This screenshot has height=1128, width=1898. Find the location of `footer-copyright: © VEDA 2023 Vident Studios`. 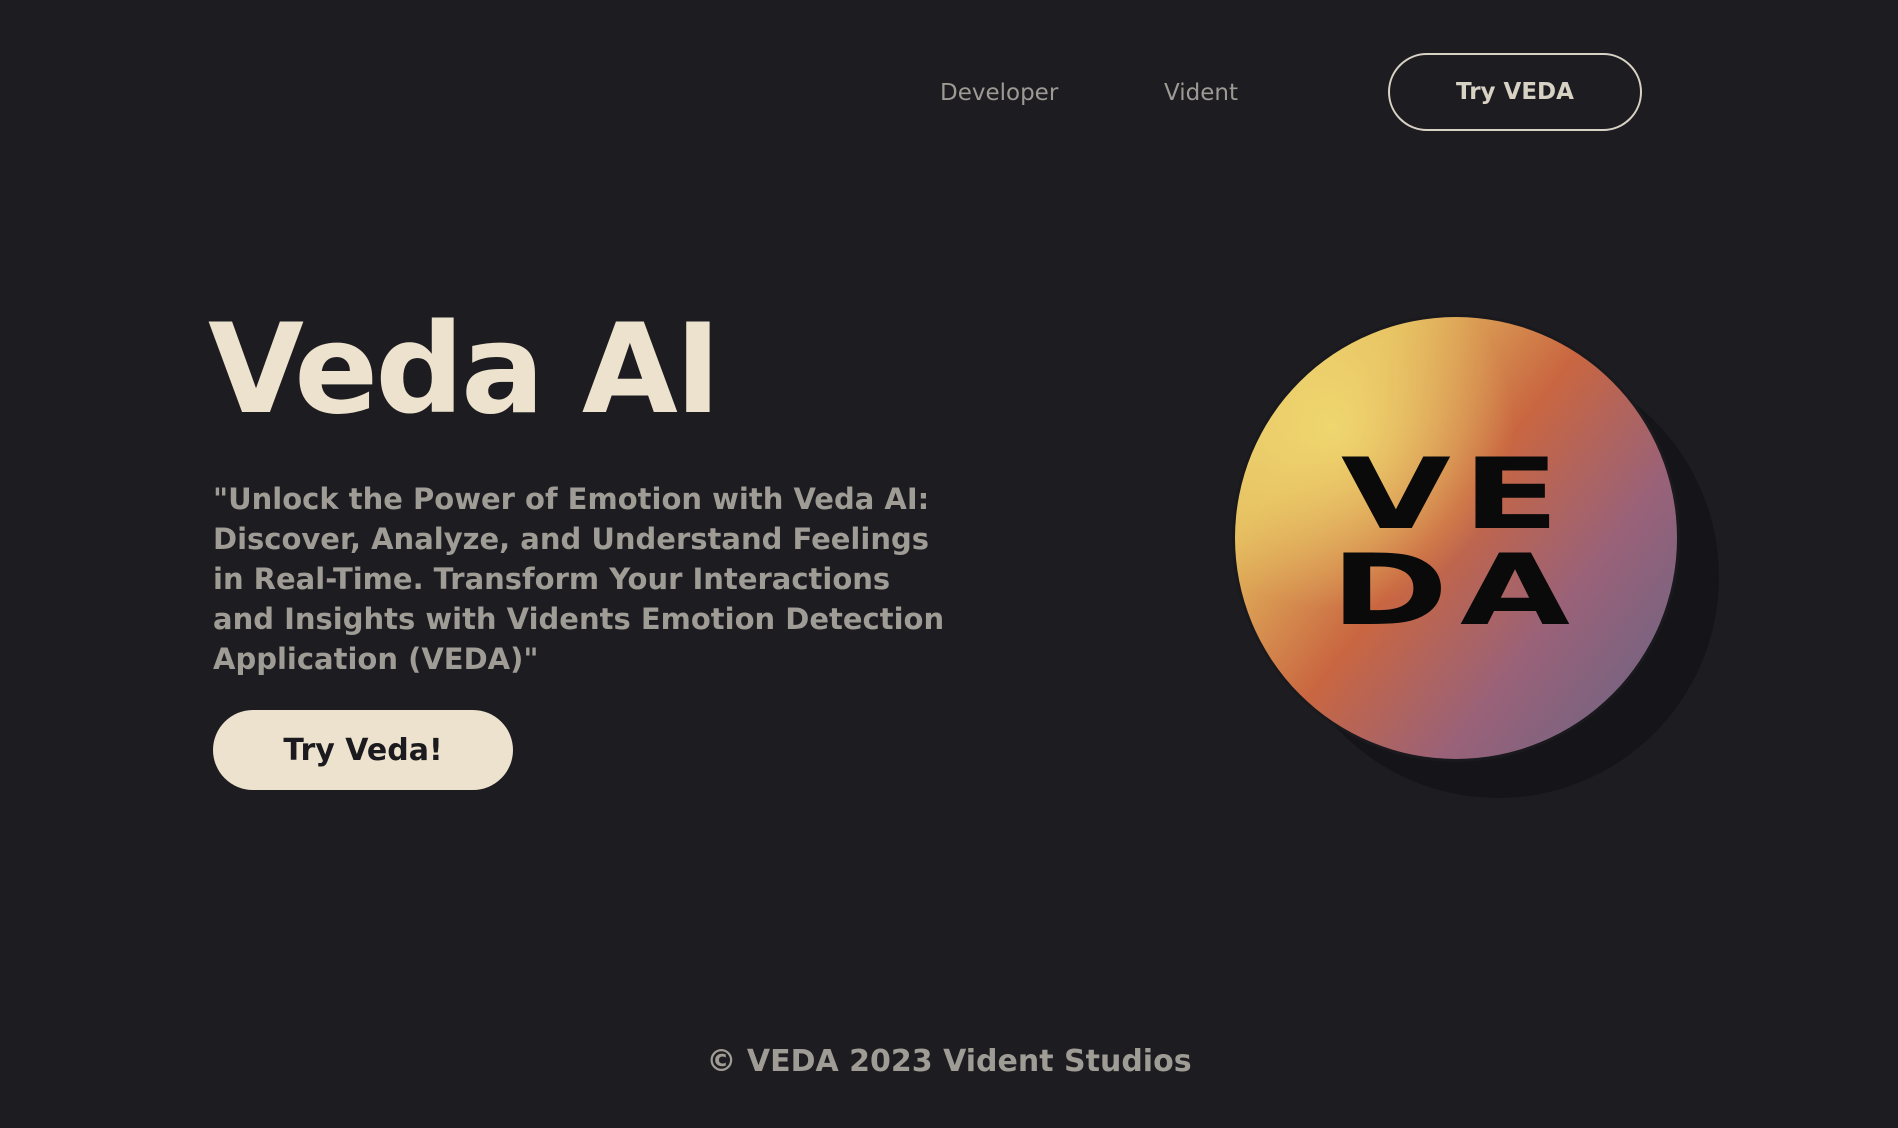

footer-copyright: © VEDA 2023 Vident Studios is located at coordinates (949, 1061).